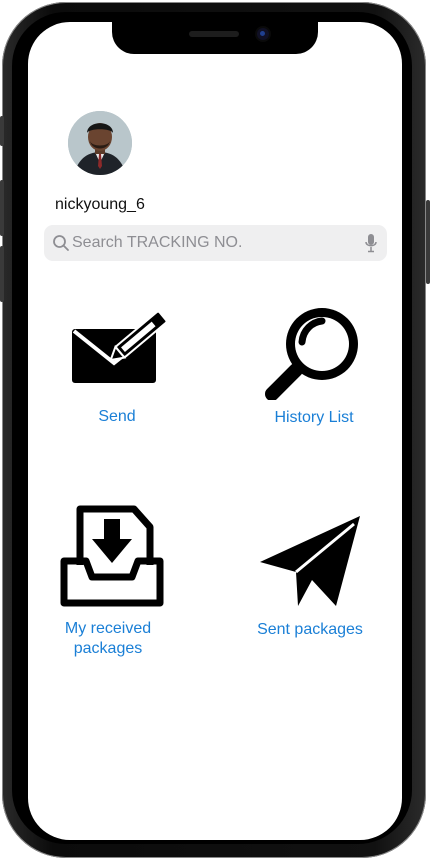  I want to click on inbox-download-icon, so click(112, 556).